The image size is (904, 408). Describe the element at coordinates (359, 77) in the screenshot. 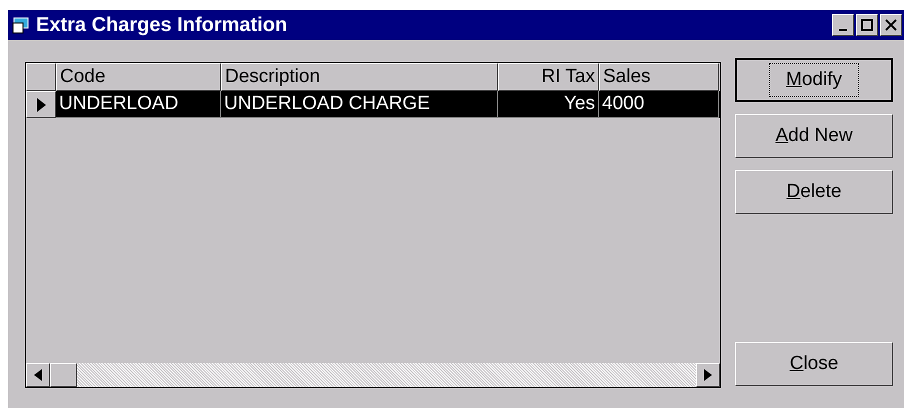

I see `column-header: Description` at that location.